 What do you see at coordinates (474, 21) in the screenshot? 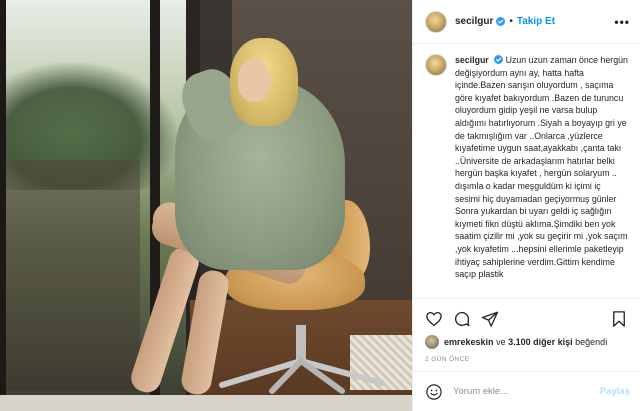
I see `username-link: secilgur` at bounding box center [474, 21].